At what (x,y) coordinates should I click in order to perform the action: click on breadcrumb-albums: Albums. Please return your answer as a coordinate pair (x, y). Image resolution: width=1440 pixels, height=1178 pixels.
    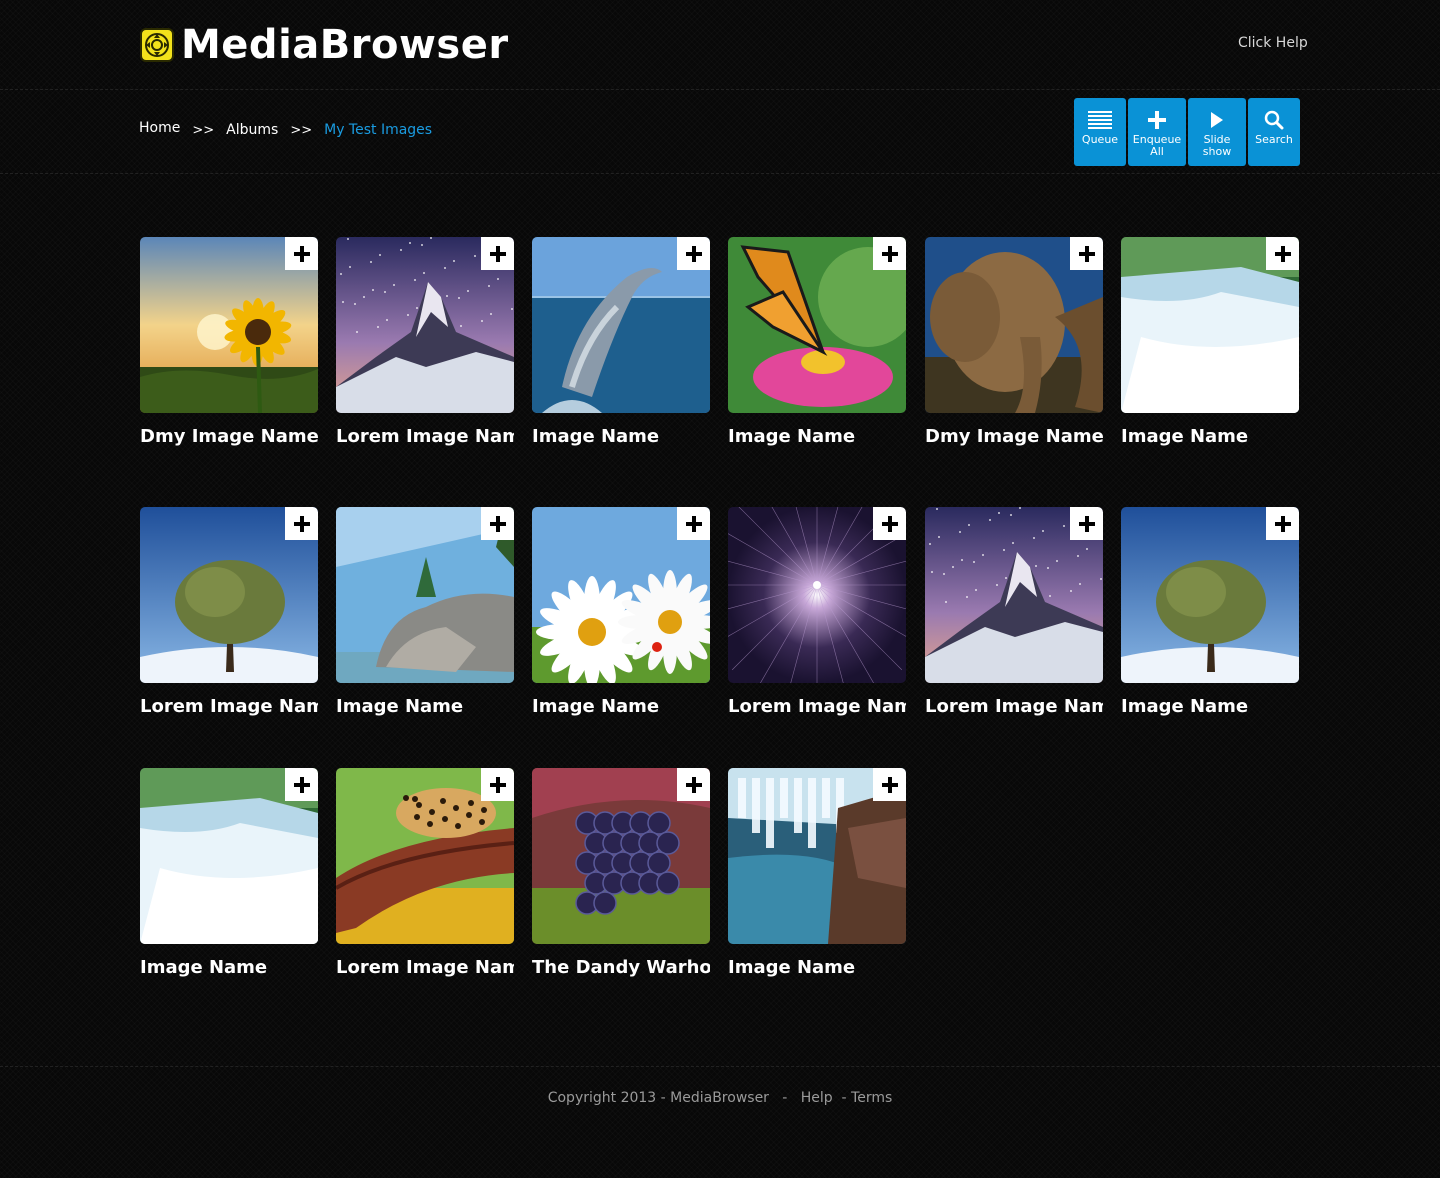
    Looking at the image, I should click on (252, 130).